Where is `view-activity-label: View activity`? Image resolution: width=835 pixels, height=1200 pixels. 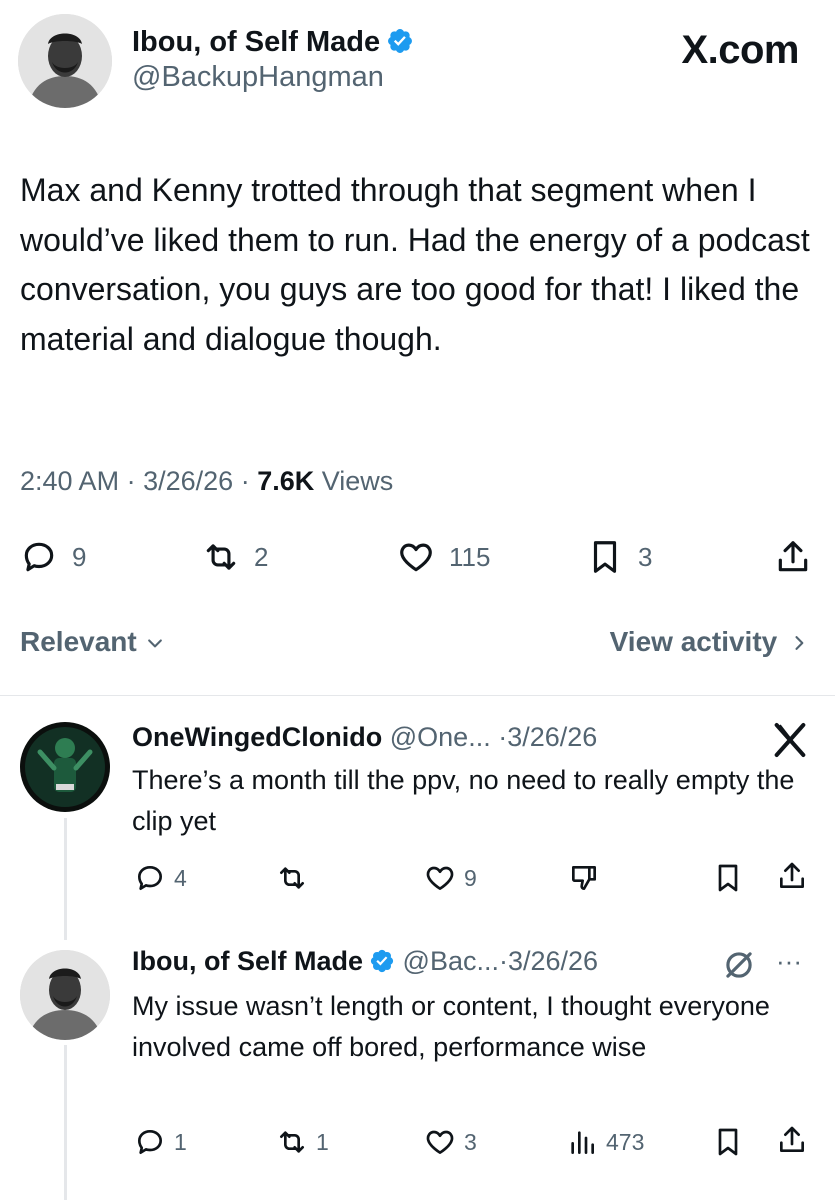
view-activity-label: View activity is located at coordinates (693, 641).